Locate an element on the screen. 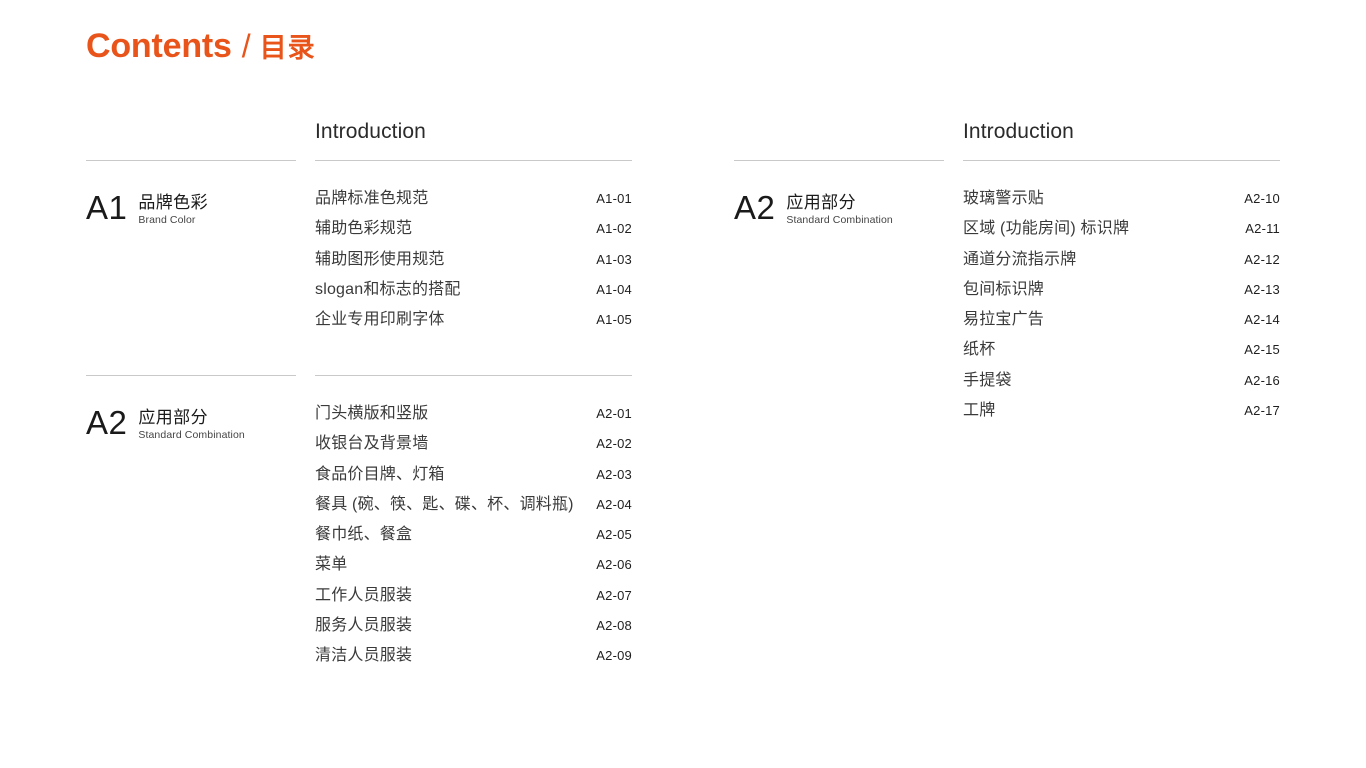 The image size is (1366, 768). entry-title: 工牌 is located at coordinates (979, 411).